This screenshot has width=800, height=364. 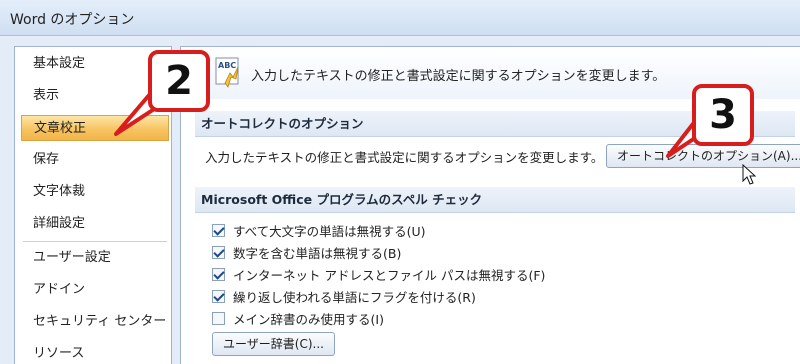 I want to click on sidebar-item-advanced: 詳細設定, so click(x=95, y=224).